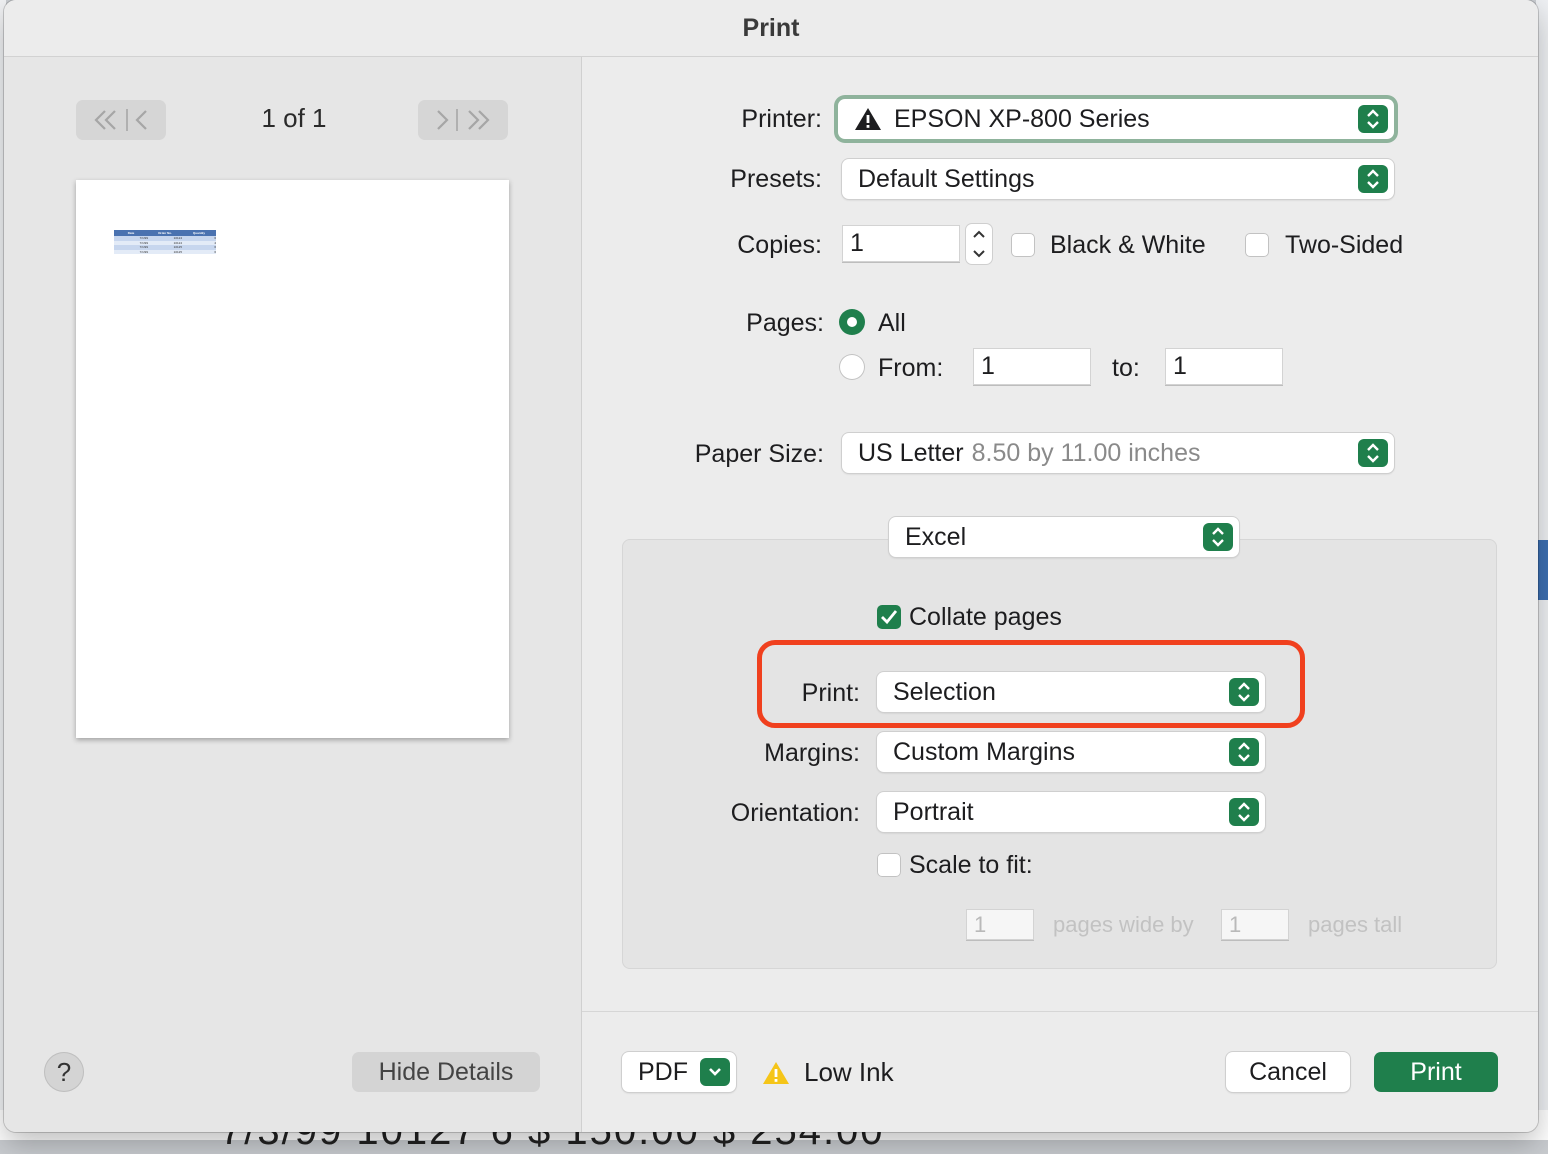 The image size is (1548, 1154). I want to click on mini-table-cell: 6, so click(199, 251).